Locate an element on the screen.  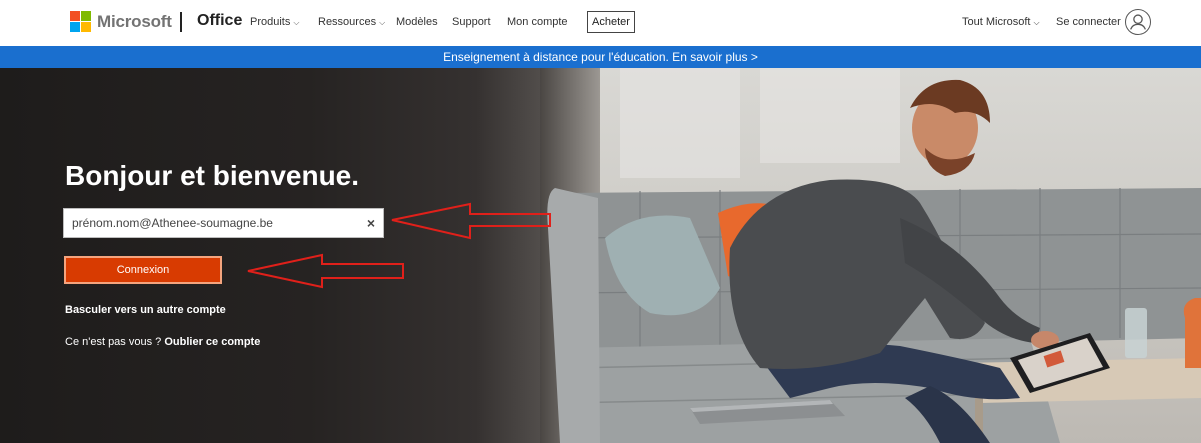
annotation-arrow-email is located at coordinates (471, 221).